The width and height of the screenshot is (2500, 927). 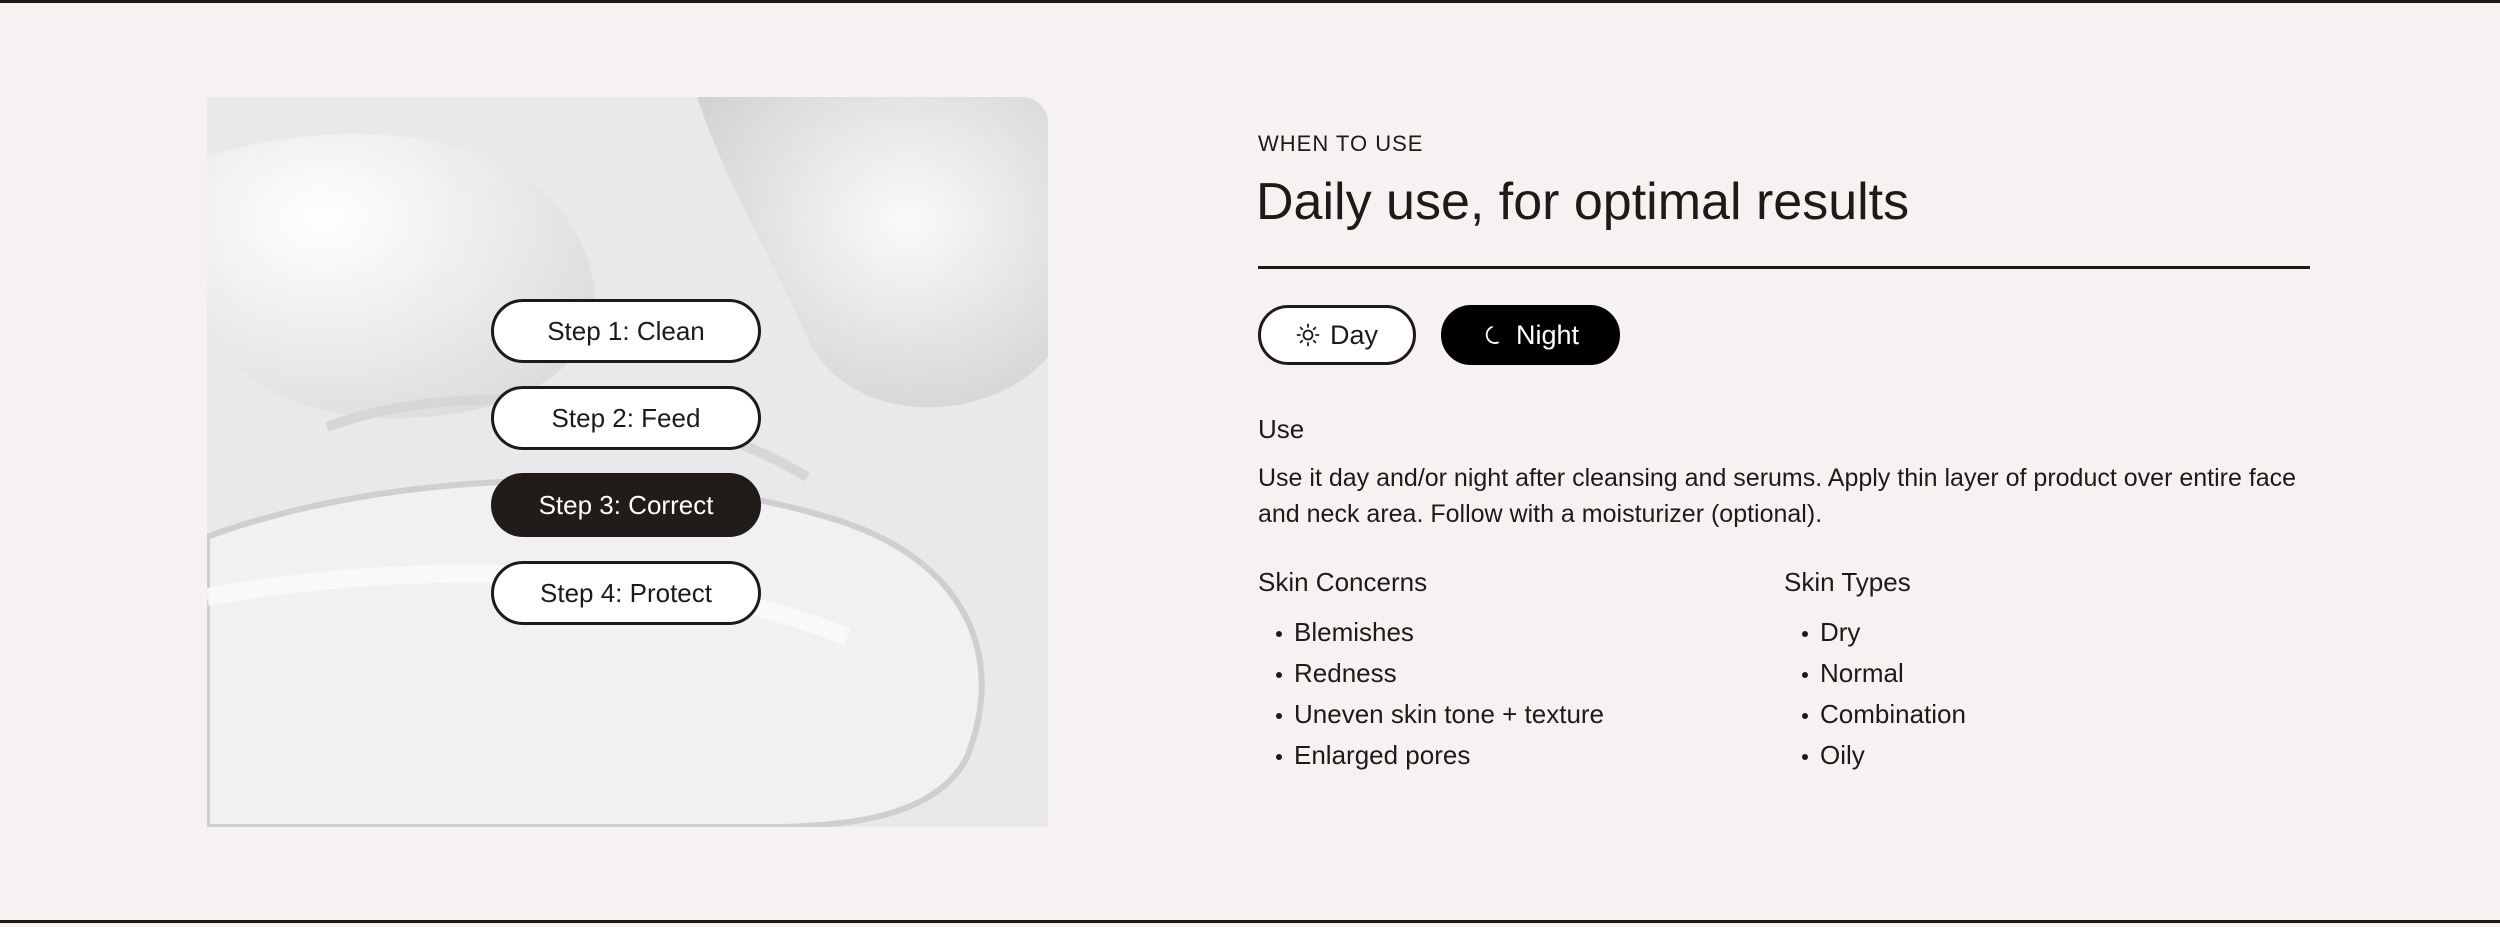 What do you see at coordinates (626, 331) in the screenshot?
I see `step-1-clean-button: Step 1: Clean` at bounding box center [626, 331].